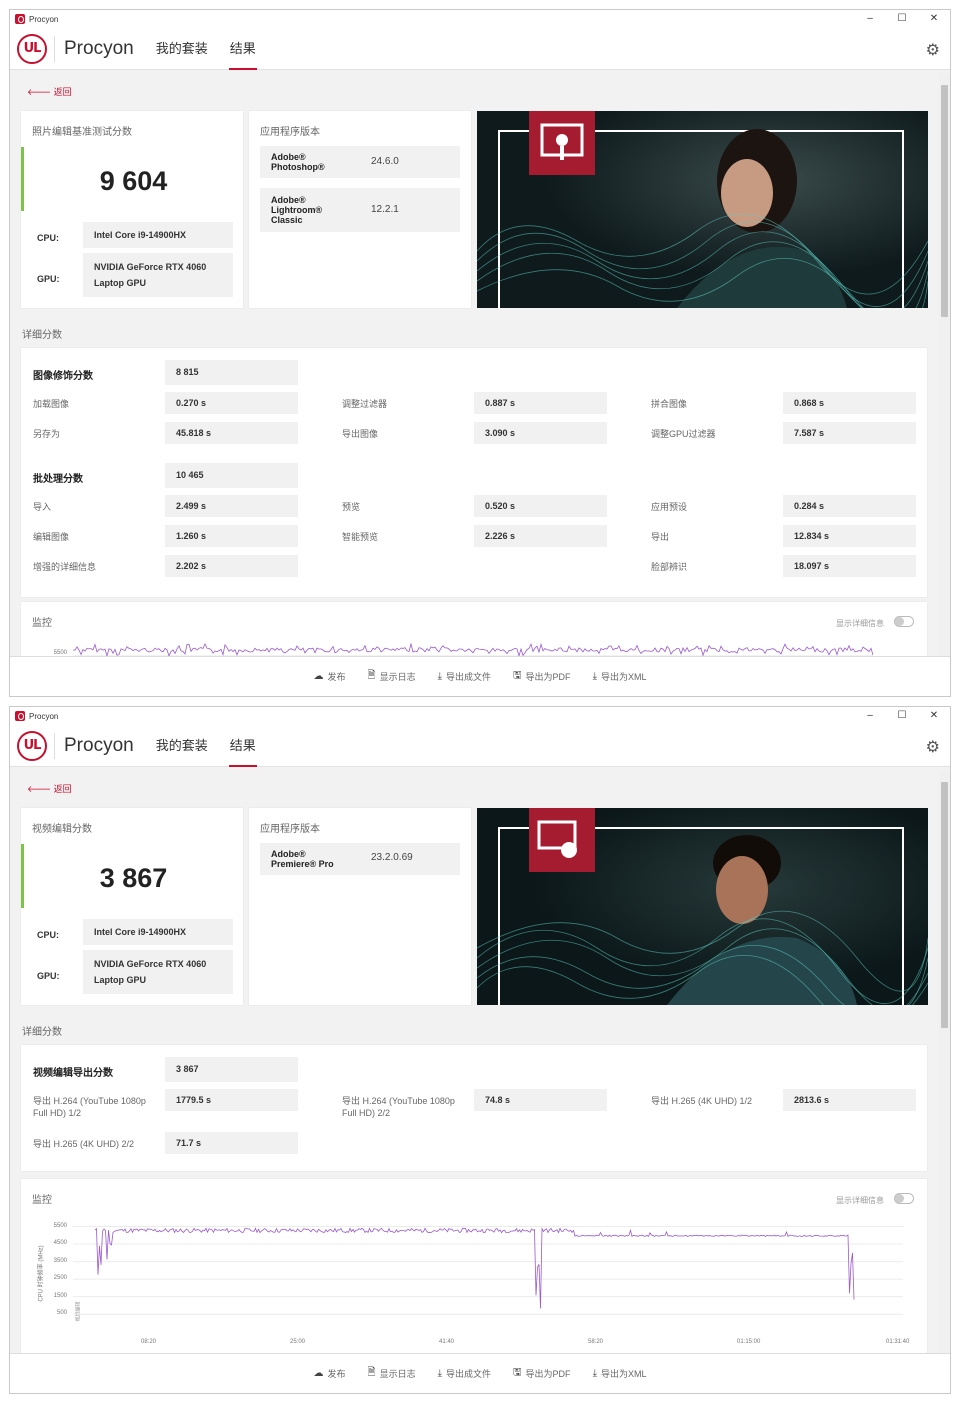 The width and height of the screenshot is (960, 1403). What do you see at coordinates (54, 48) in the screenshot?
I see `divider` at bounding box center [54, 48].